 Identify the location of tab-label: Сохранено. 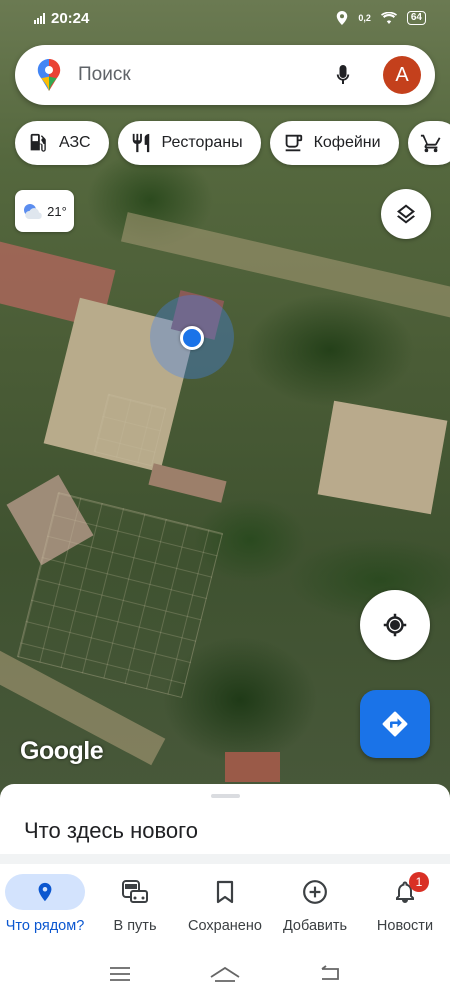
(225, 926).